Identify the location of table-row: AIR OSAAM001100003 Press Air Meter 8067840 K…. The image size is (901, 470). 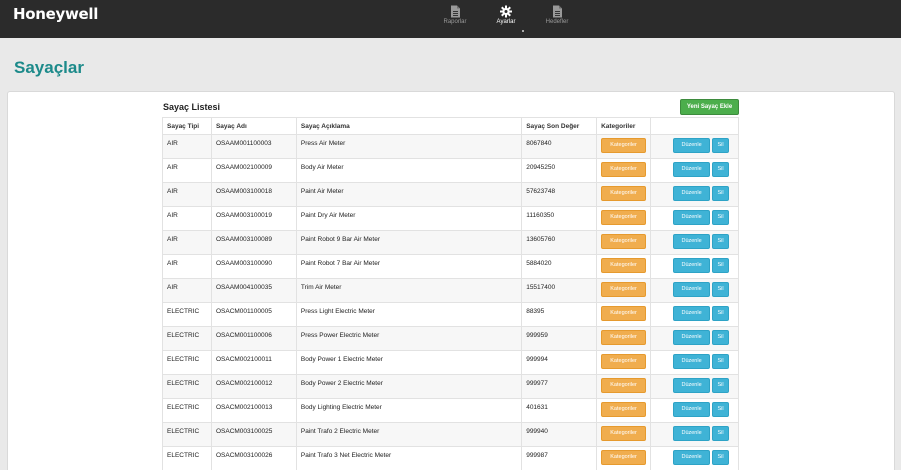
(450, 146).